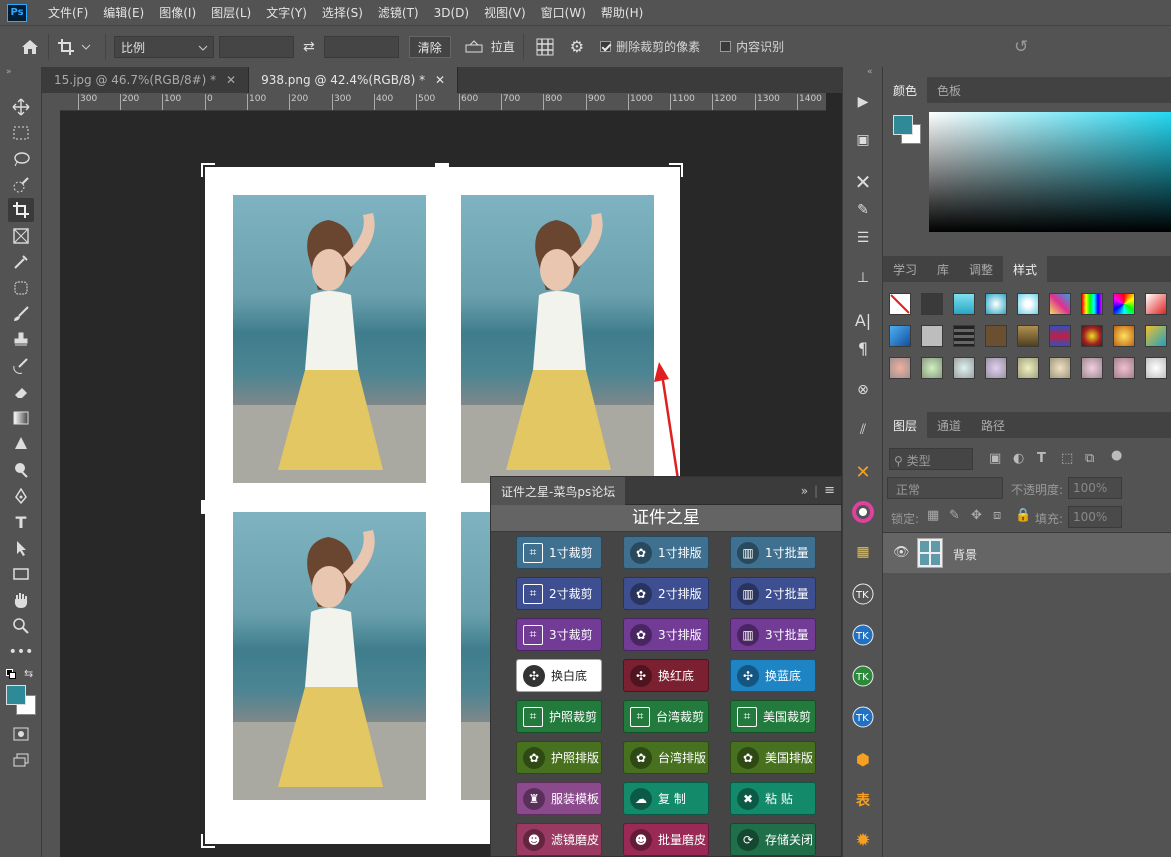  I want to click on plugin-button: ⌗ 3寸裁剪, so click(559, 634).